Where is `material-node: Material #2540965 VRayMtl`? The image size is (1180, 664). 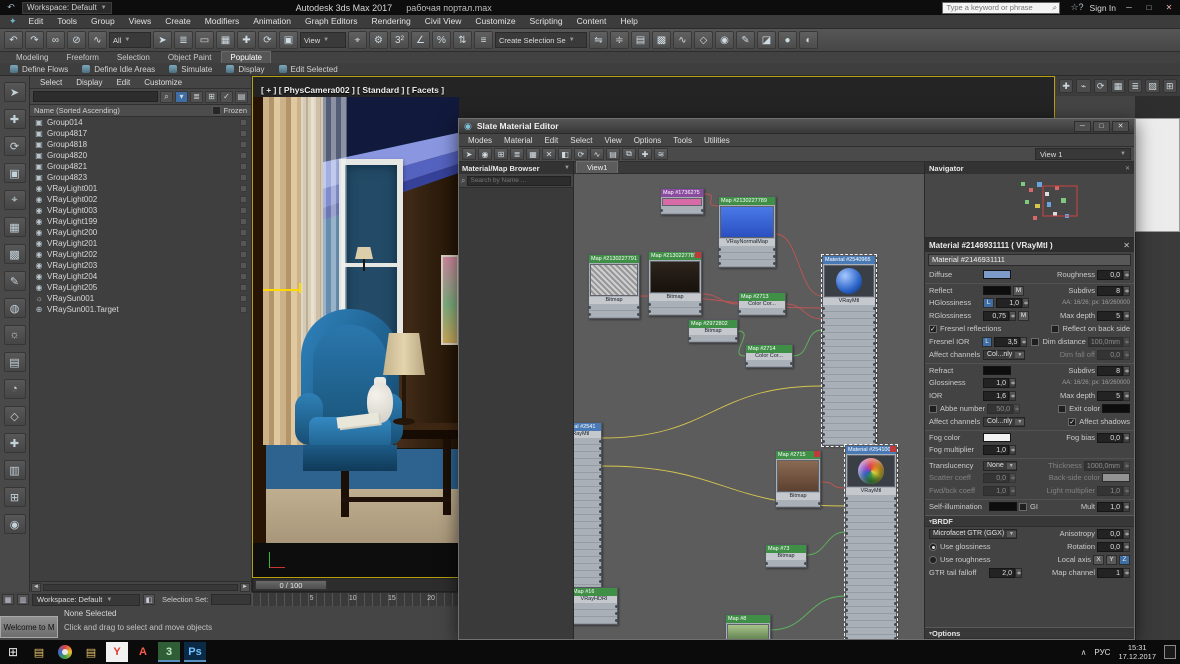
material-node: Material #2540965 VRayMtl is located at coordinates (849, 350).